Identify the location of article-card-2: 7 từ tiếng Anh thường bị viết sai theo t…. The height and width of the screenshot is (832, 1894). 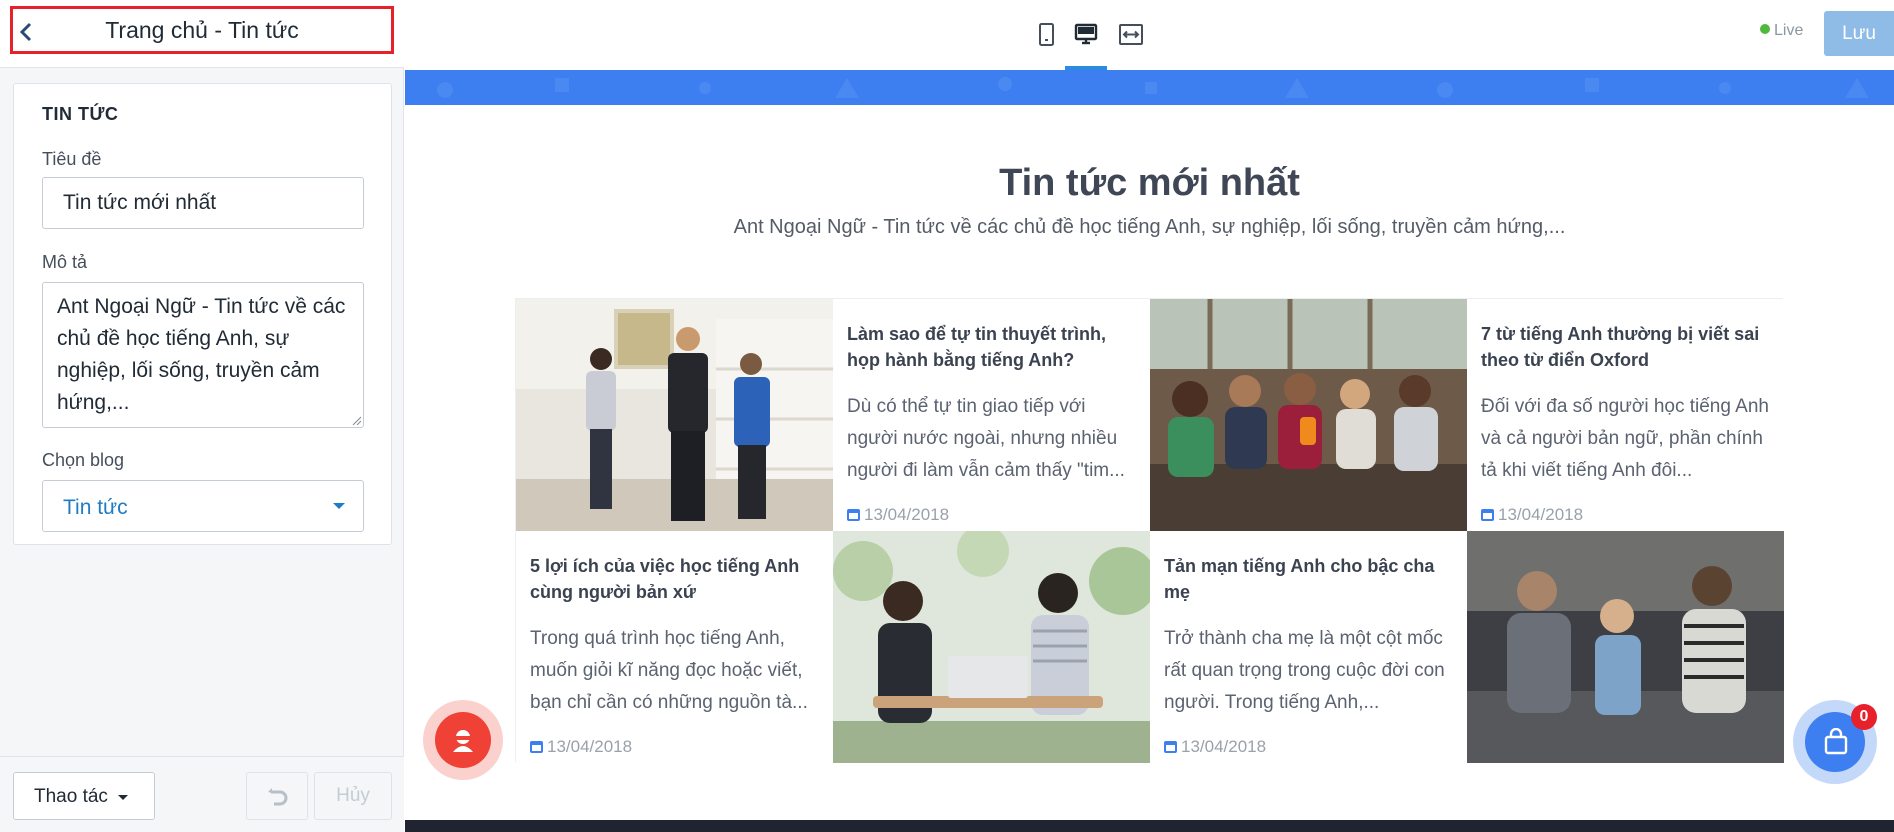
(1625, 415).